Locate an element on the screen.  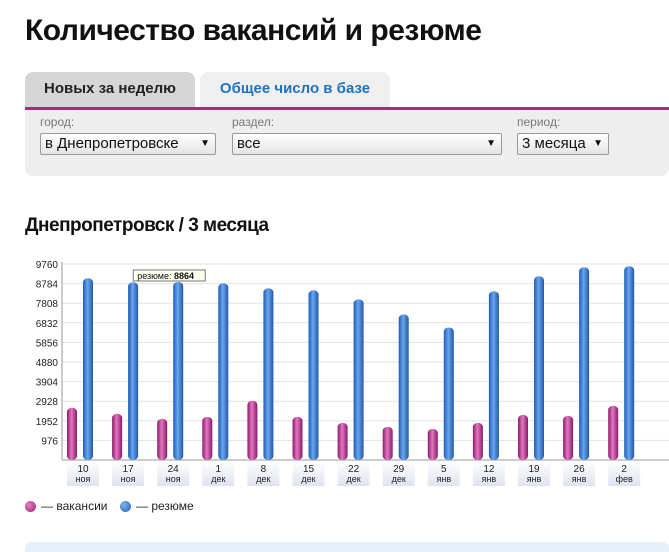
legend-label-resumes: — резюме is located at coordinates (165, 506).